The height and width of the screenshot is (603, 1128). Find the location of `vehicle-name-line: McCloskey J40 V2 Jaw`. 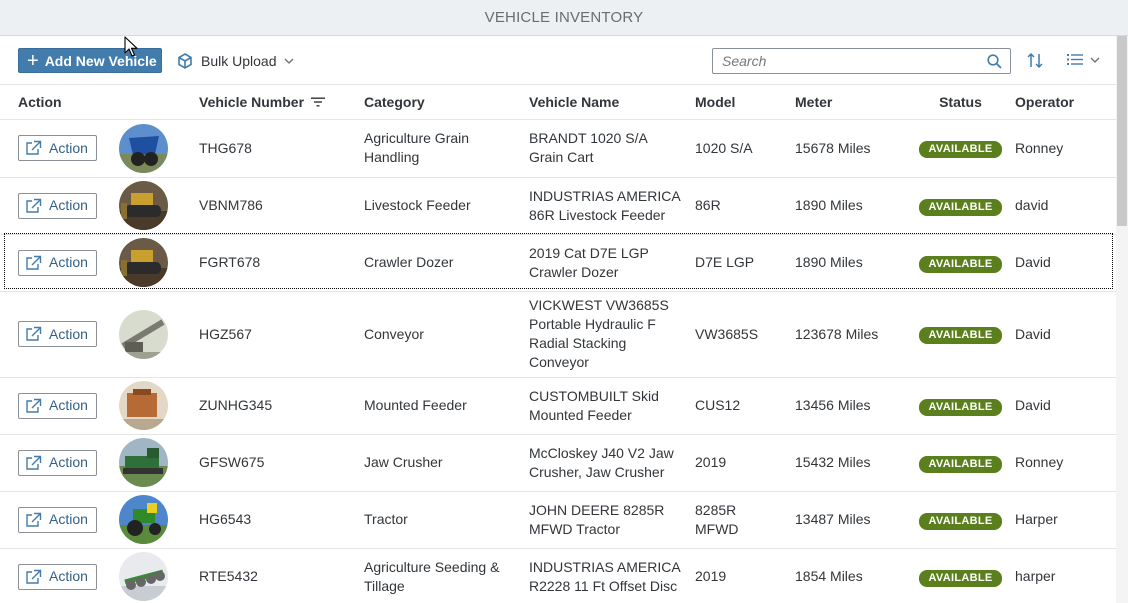

vehicle-name-line: McCloskey J40 V2 Jaw is located at coordinates (601, 452).